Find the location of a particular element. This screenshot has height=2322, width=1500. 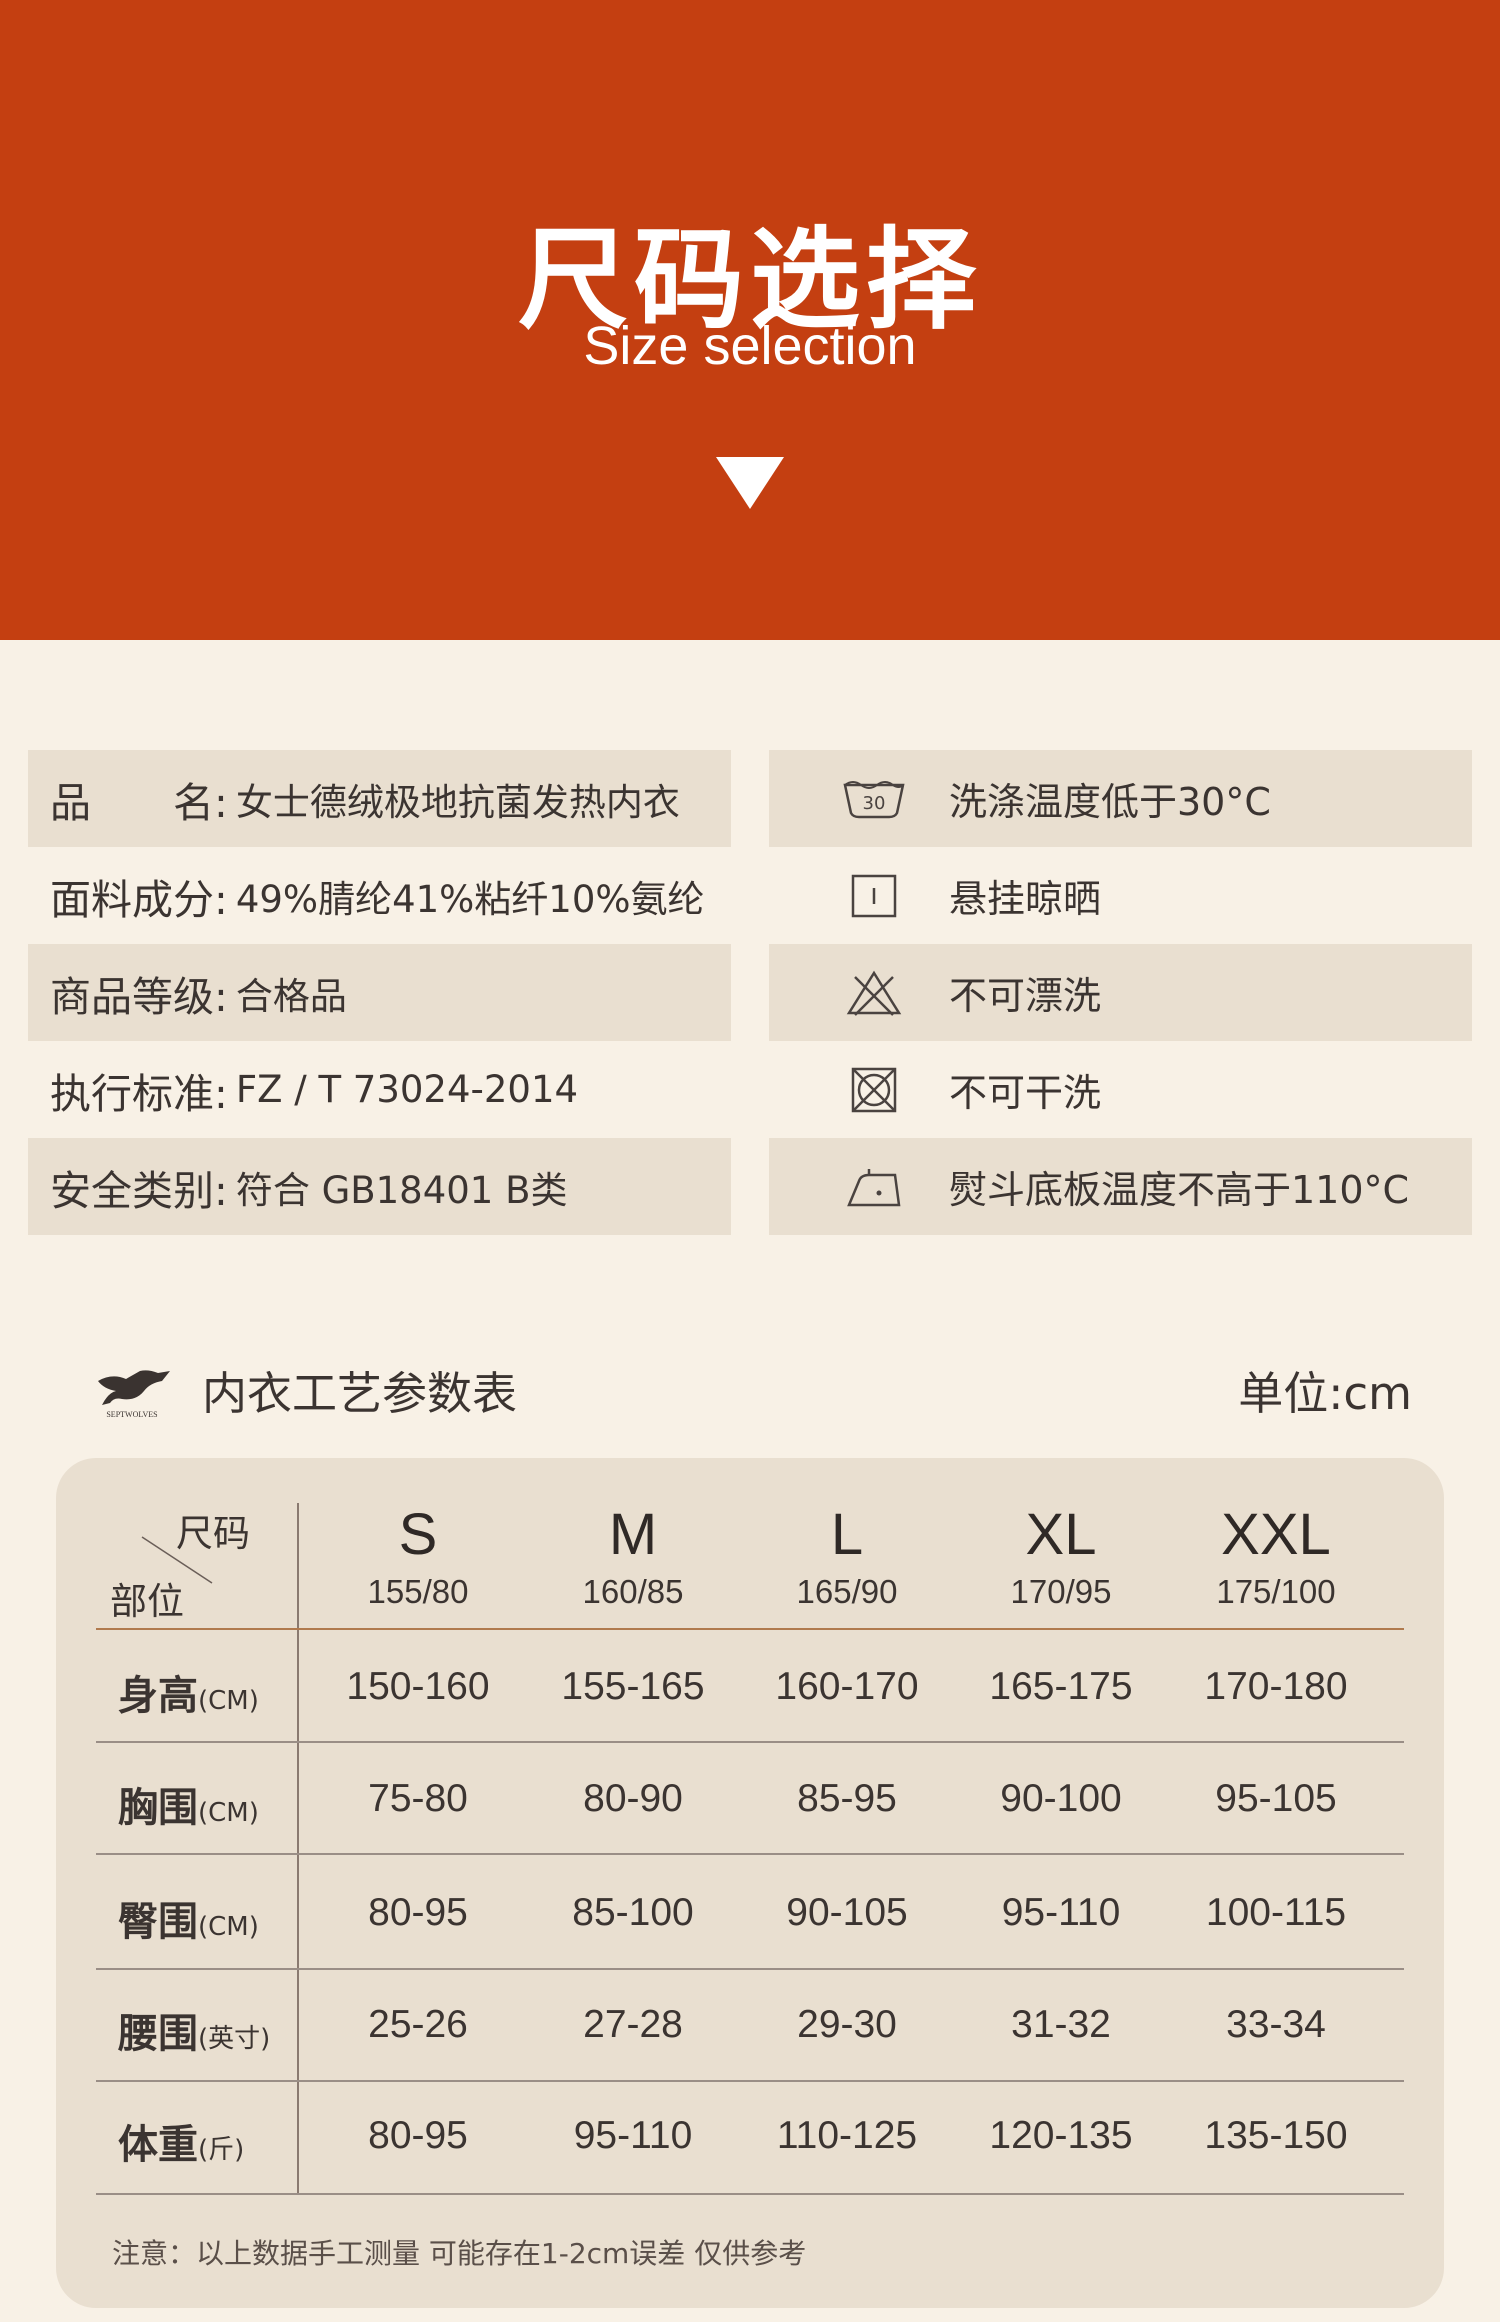

table-cell: 95-110 is located at coordinates (1061, 1912).